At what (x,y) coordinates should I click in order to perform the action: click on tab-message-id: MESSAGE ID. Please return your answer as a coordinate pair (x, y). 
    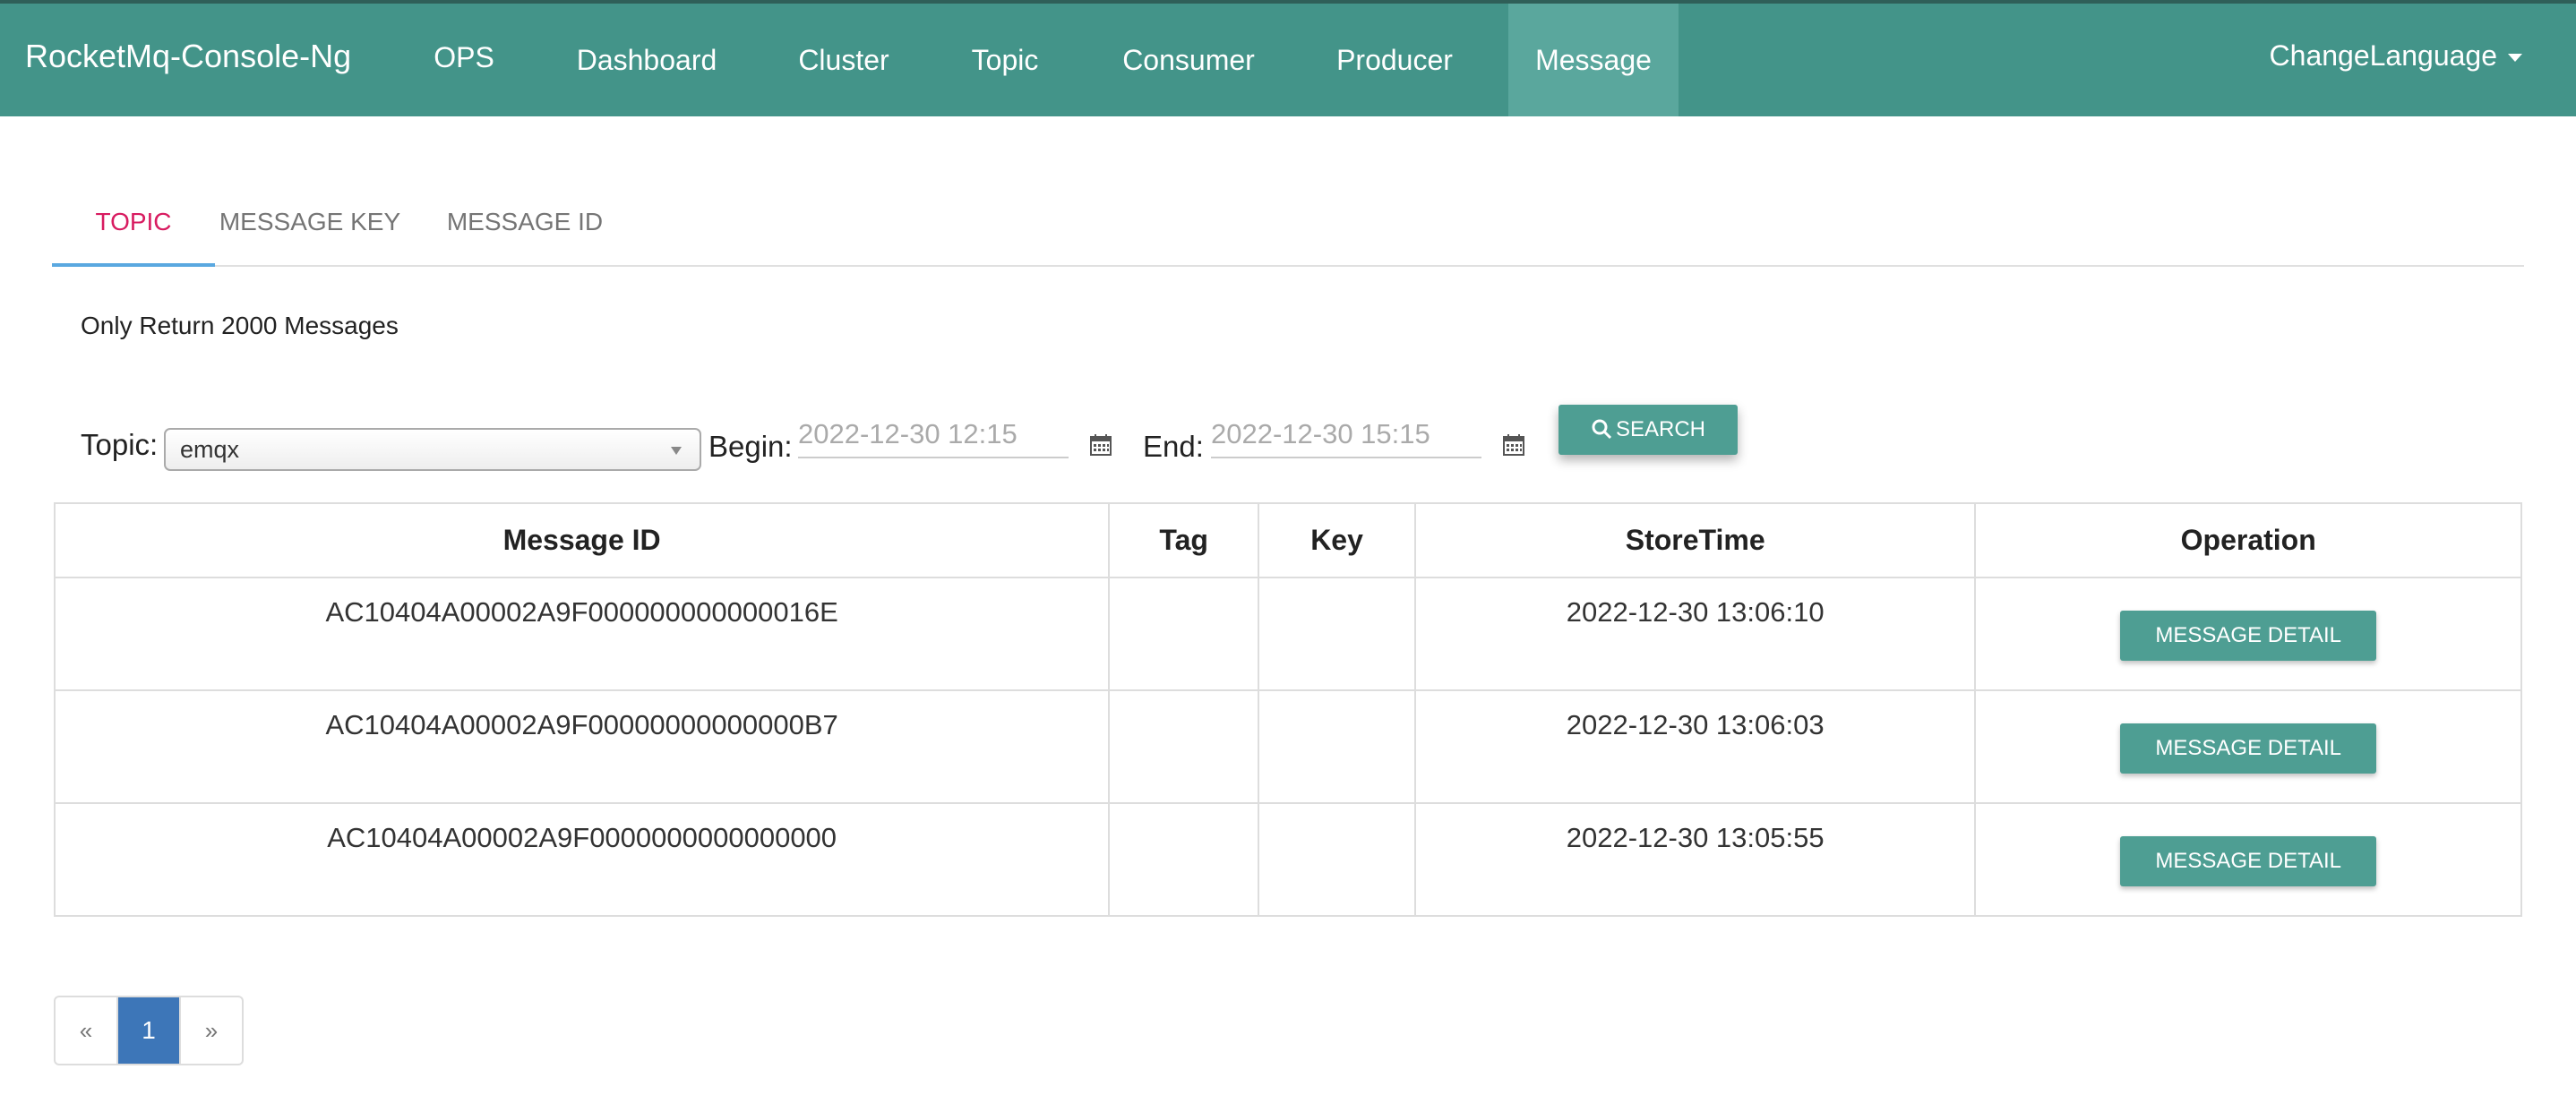
    Looking at the image, I should click on (524, 222).